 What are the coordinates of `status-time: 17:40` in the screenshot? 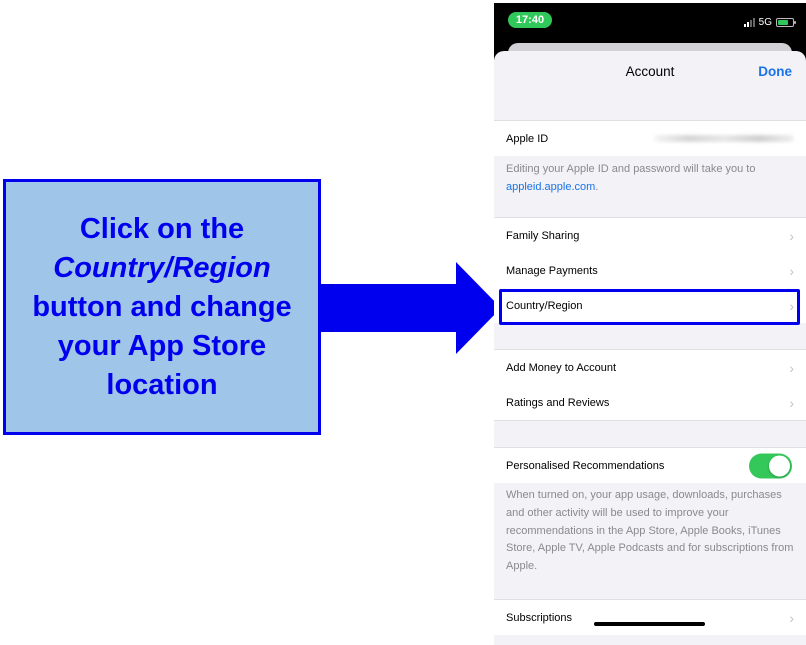 It's located at (530, 20).